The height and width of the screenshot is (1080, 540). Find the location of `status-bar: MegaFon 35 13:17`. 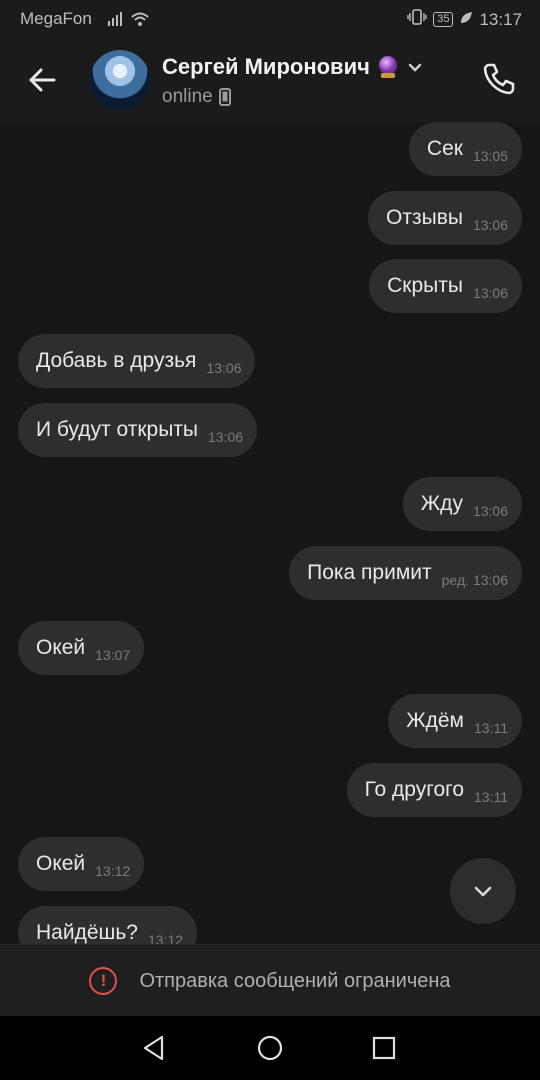

status-bar: MegaFon 35 13:17 is located at coordinates (270, 19).